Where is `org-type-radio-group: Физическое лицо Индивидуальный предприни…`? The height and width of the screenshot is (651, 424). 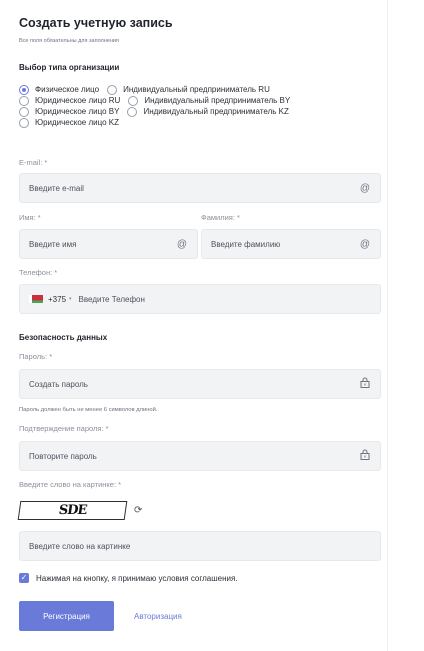
org-type-radio-group: Физическое лицо Индивидуальный предприни… is located at coordinates (158, 106).